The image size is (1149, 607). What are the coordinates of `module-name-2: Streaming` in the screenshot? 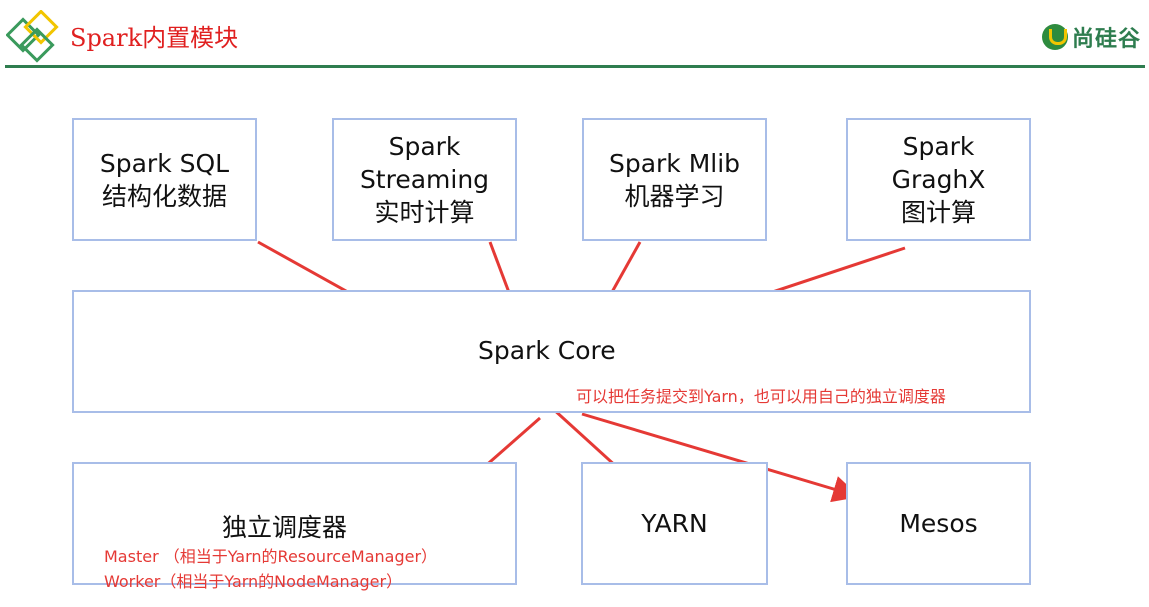 It's located at (424, 179).